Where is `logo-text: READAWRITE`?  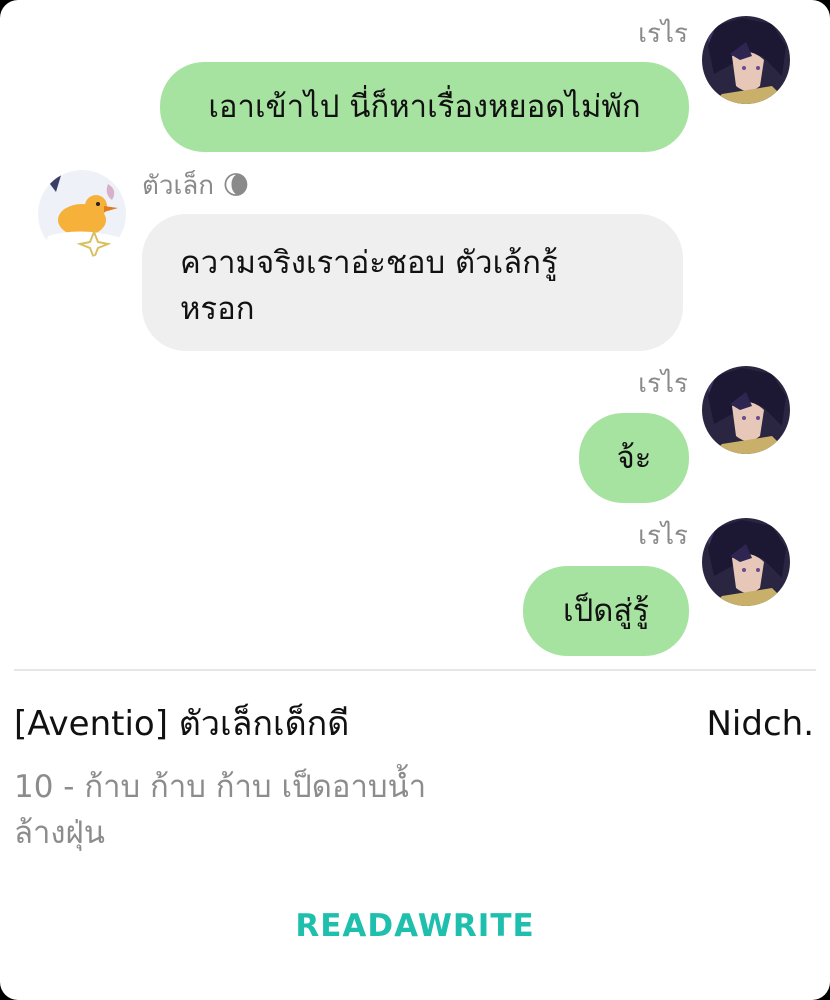 logo-text: READAWRITE is located at coordinates (415, 926).